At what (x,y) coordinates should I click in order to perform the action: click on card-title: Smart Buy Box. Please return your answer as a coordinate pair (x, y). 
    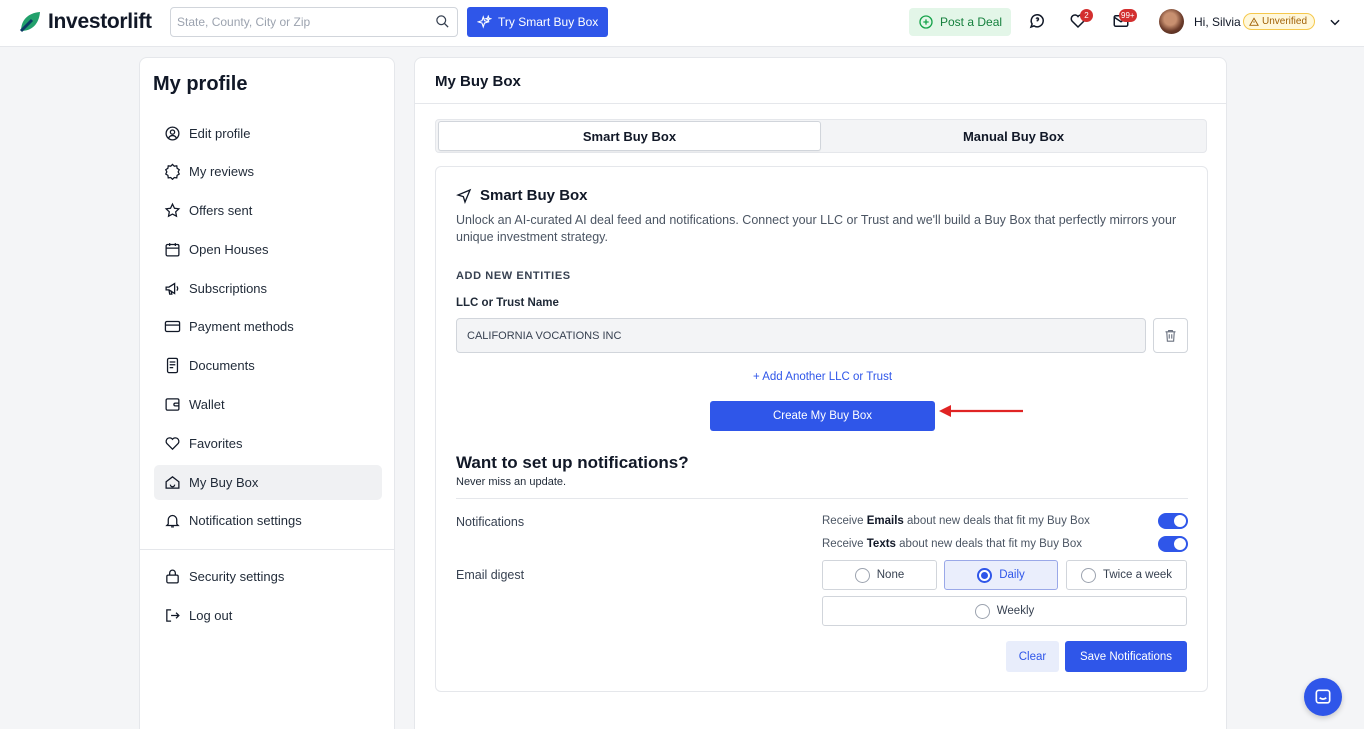
    Looking at the image, I should click on (522, 195).